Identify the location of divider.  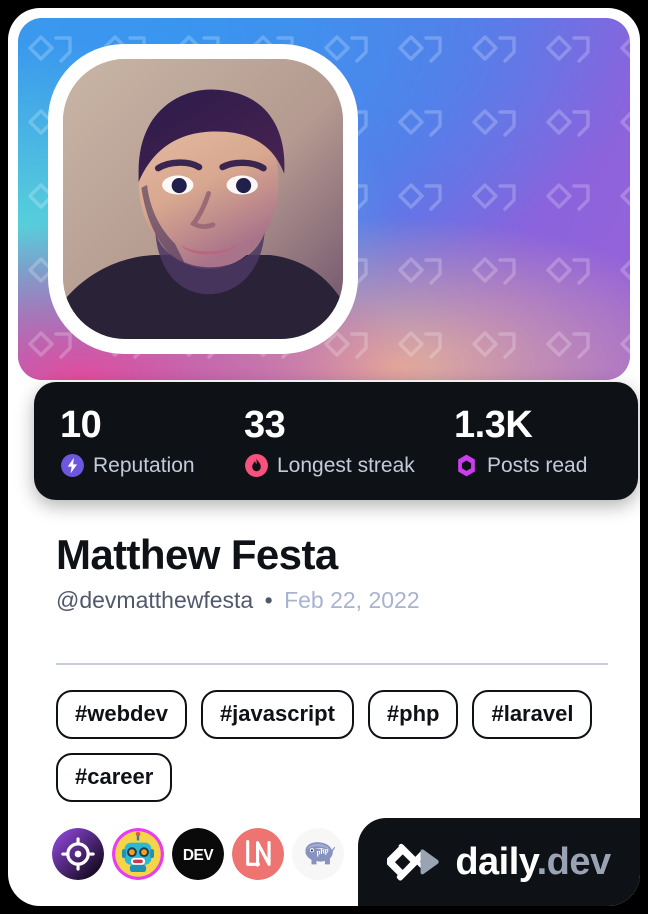
(332, 664).